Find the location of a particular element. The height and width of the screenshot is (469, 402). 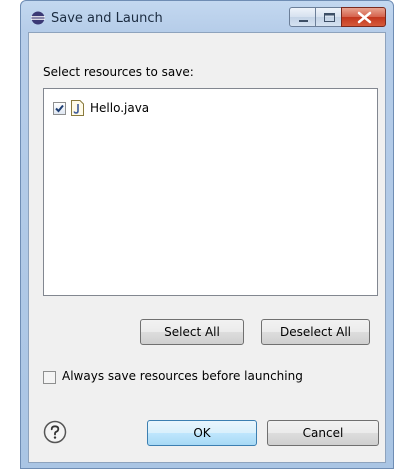

minimize-button is located at coordinates (302, 17).